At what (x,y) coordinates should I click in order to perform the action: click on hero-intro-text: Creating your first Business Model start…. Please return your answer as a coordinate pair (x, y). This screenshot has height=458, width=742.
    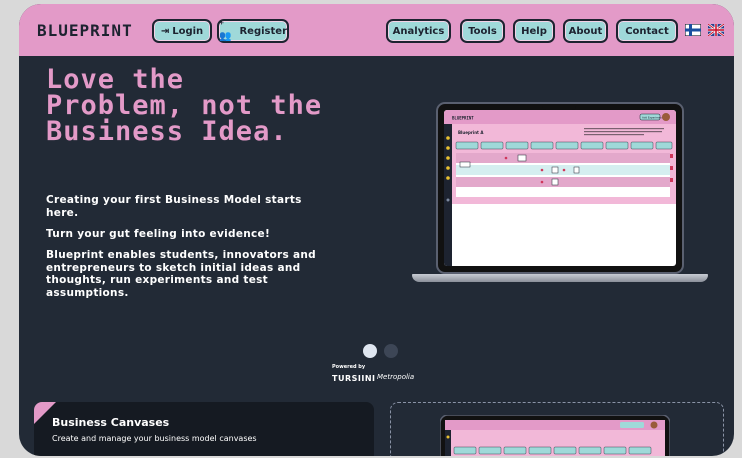
    Looking at the image, I should click on (174, 206).